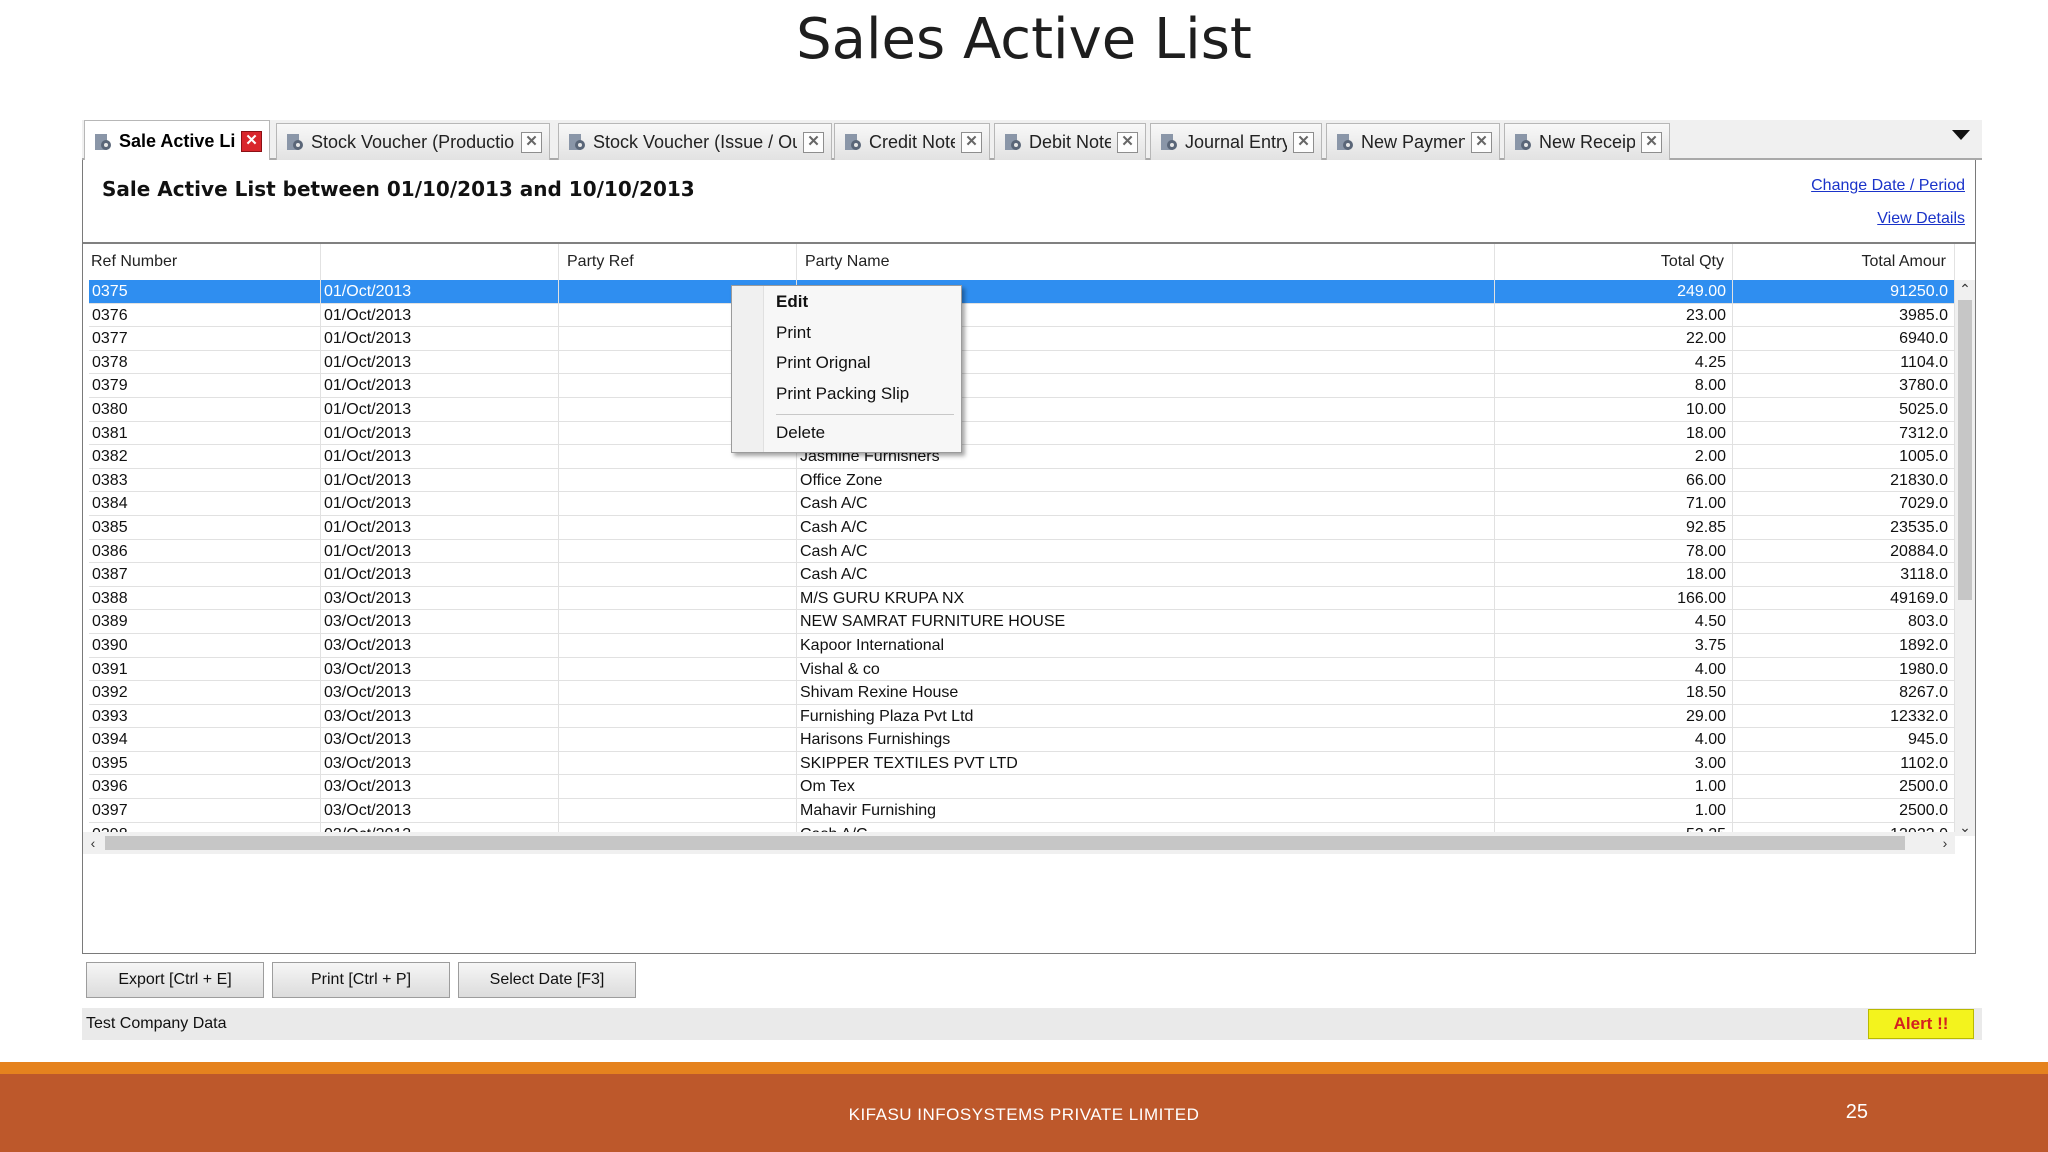 Image resolution: width=2048 pixels, height=1152 pixels. I want to click on table-cell: 0385, so click(205, 527).